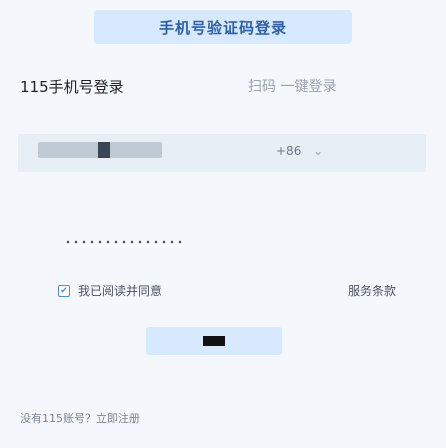 Image resolution: width=446 pixels, height=448 pixels. I want to click on terms-link-label: 服务条款, so click(372, 291).